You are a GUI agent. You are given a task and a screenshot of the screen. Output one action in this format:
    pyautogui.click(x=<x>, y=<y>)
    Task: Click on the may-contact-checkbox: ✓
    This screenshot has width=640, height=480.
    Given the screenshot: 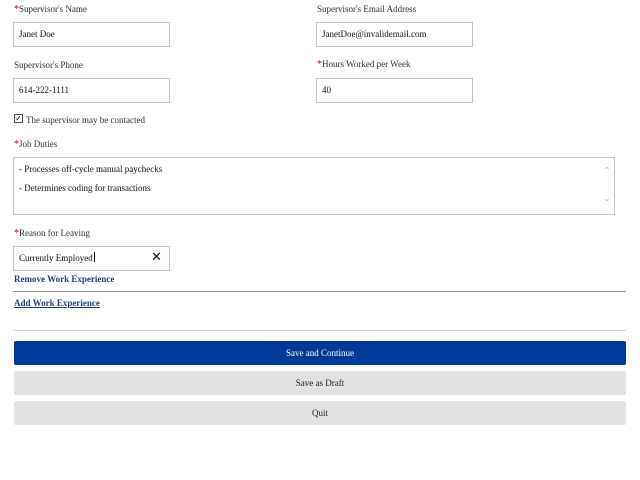 What is the action you would take?
    pyautogui.click(x=18, y=118)
    